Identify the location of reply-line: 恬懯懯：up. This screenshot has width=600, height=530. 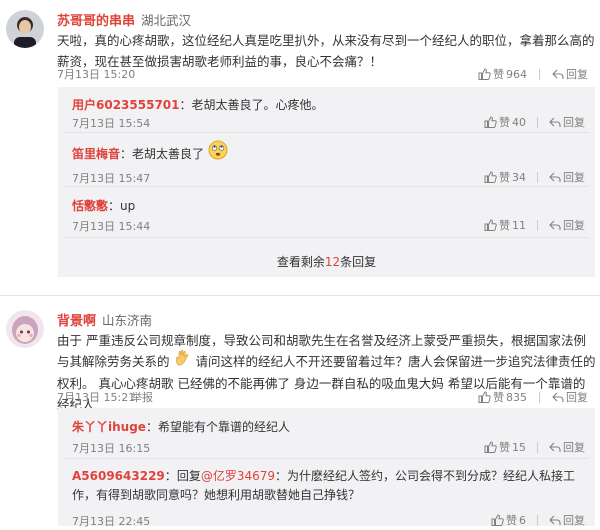
(103, 205).